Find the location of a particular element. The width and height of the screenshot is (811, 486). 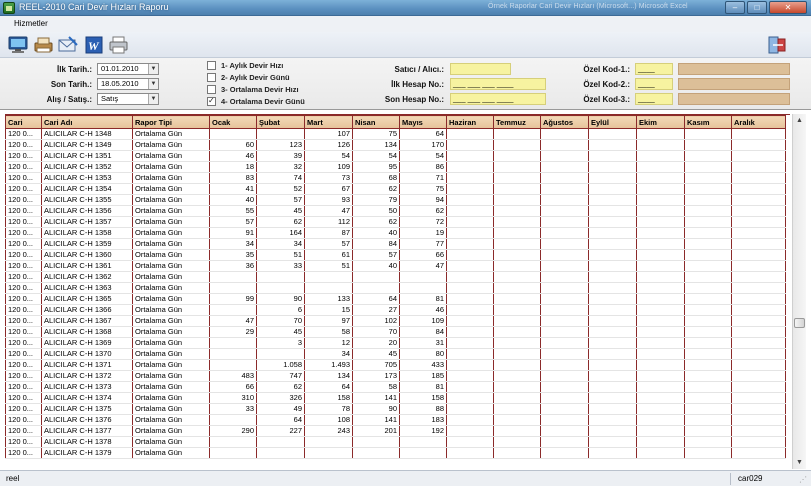

maximize-button: □ is located at coordinates (757, 7).